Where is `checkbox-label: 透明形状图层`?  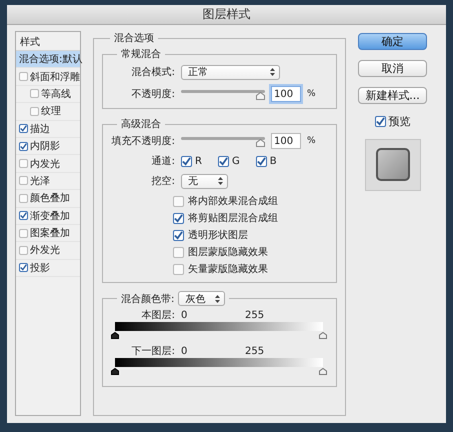
checkbox-label: 透明形状图层 is located at coordinates (218, 235).